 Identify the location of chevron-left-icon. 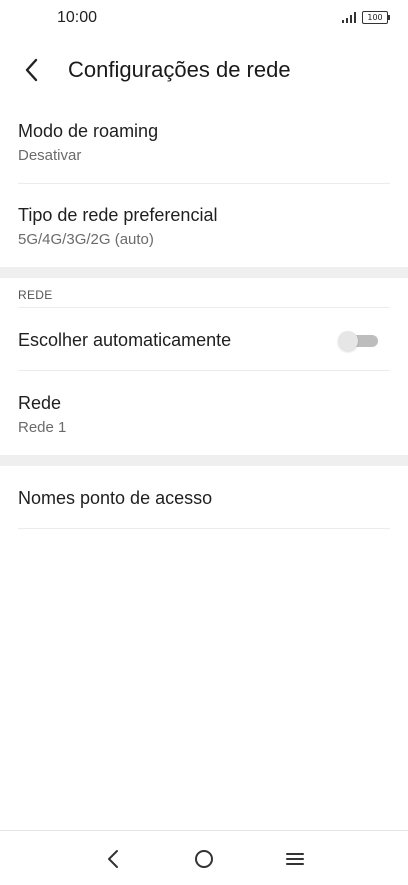
(31, 70).